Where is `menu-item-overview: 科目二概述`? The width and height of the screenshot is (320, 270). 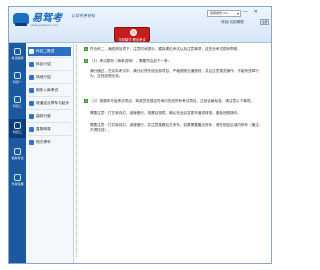 menu-item-overview: 科目二概述 is located at coordinates (49, 51).